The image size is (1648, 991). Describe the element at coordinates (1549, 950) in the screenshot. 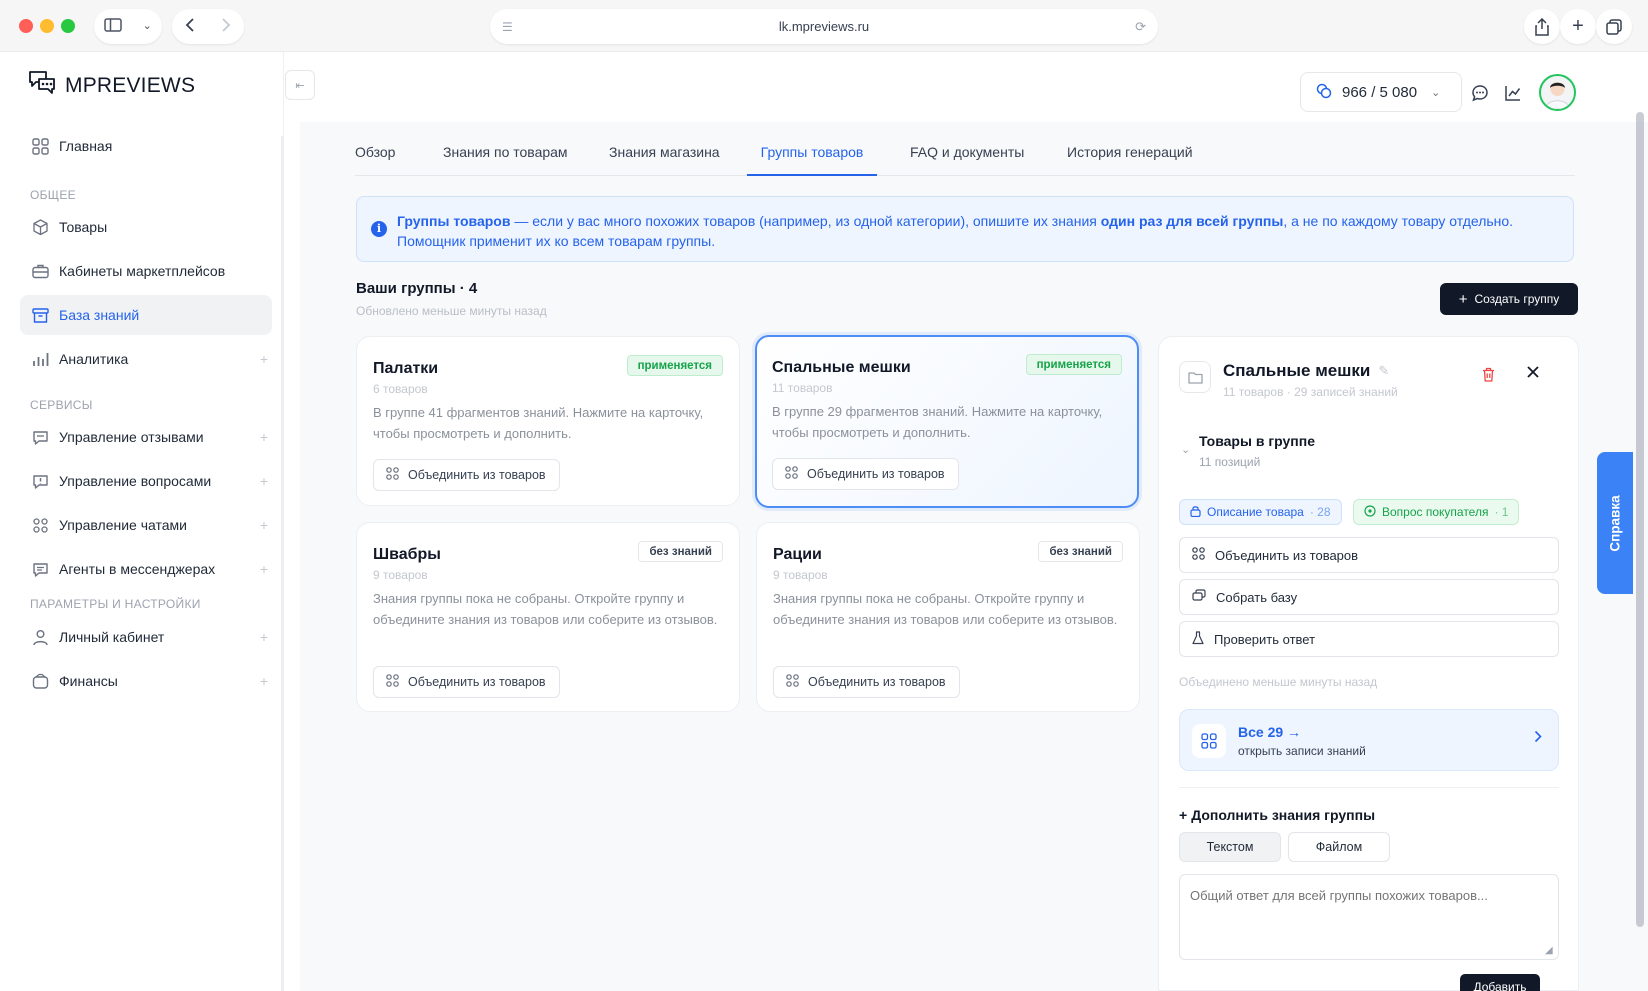

I see `resize-handle-icon: ◢` at that location.